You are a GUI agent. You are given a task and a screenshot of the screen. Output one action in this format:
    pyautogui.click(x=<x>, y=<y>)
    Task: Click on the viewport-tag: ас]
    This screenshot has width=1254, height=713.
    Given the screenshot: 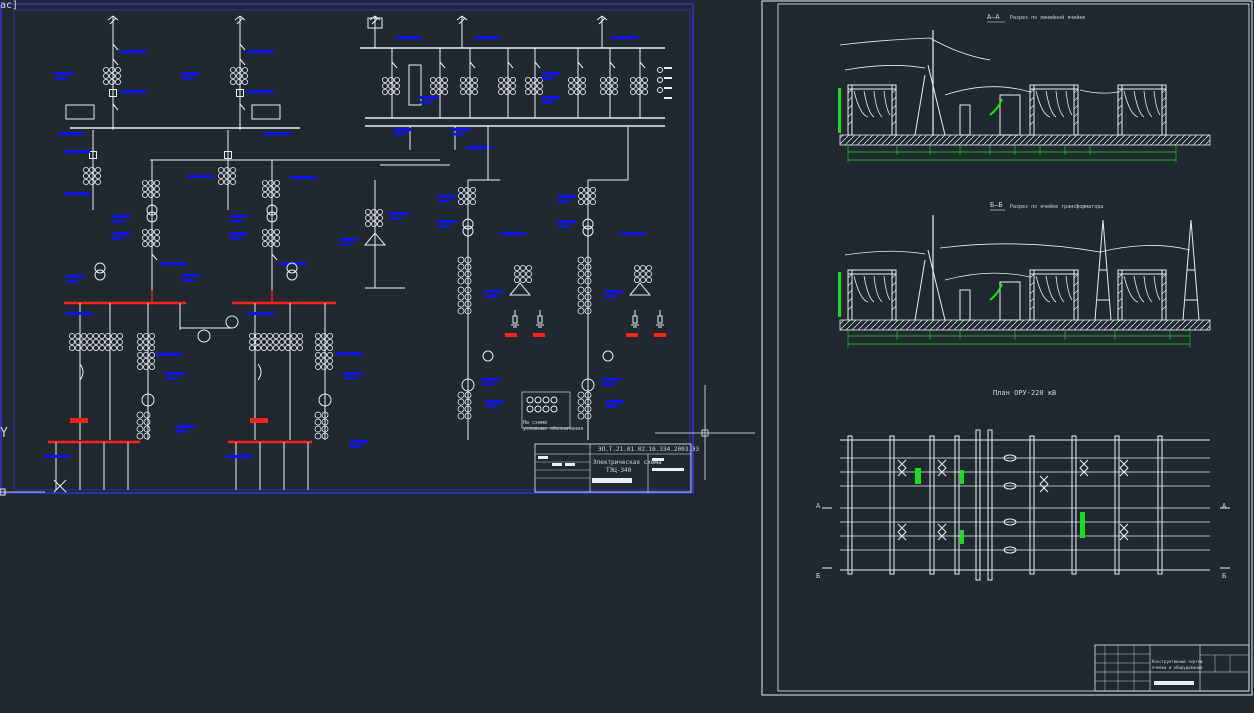 What is the action you would take?
    pyautogui.click(x=9, y=5)
    